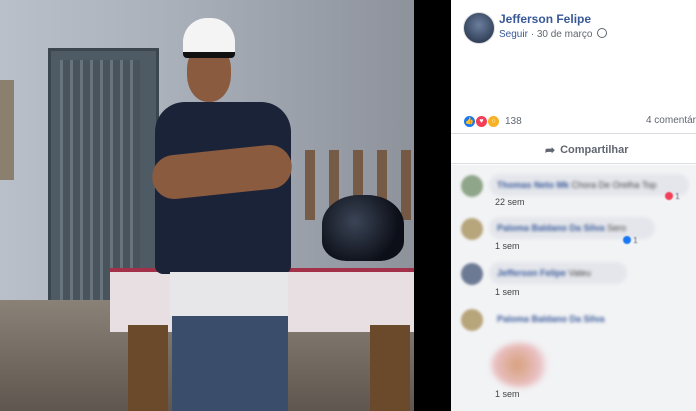  I want to click on share-label: Compartilhar, so click(594, 150).